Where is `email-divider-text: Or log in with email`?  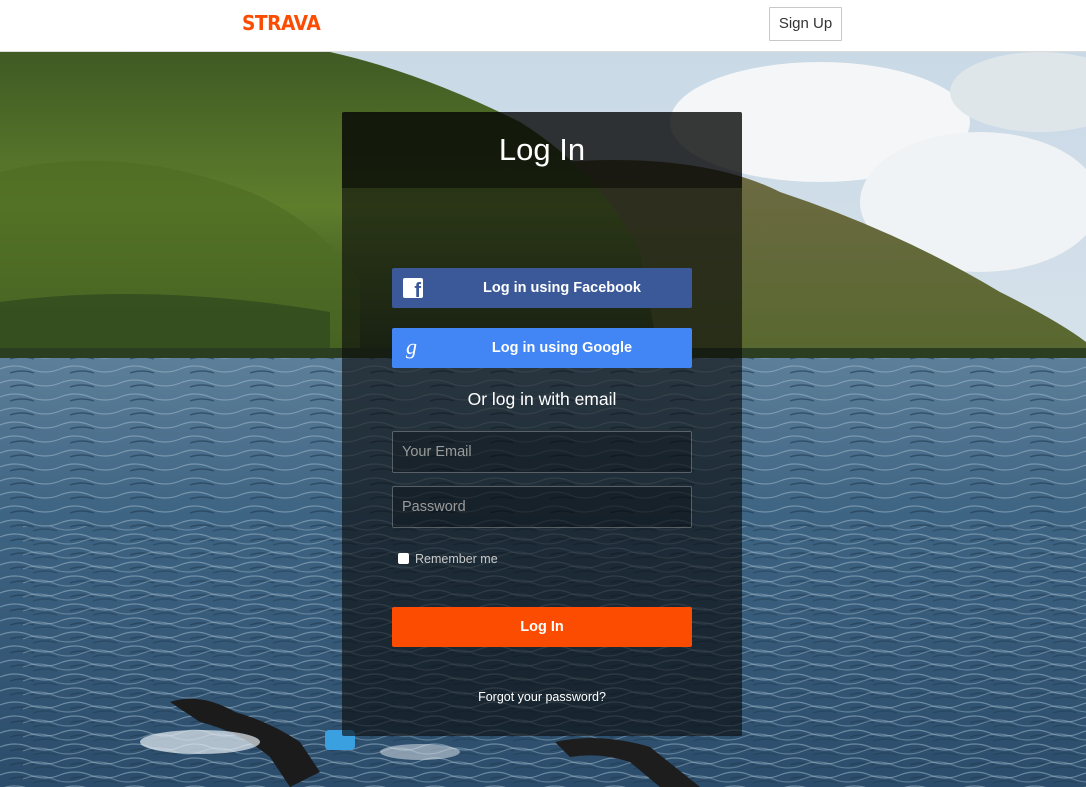
email-divider-text: Or log in with email is located at coordinates (542, 399).